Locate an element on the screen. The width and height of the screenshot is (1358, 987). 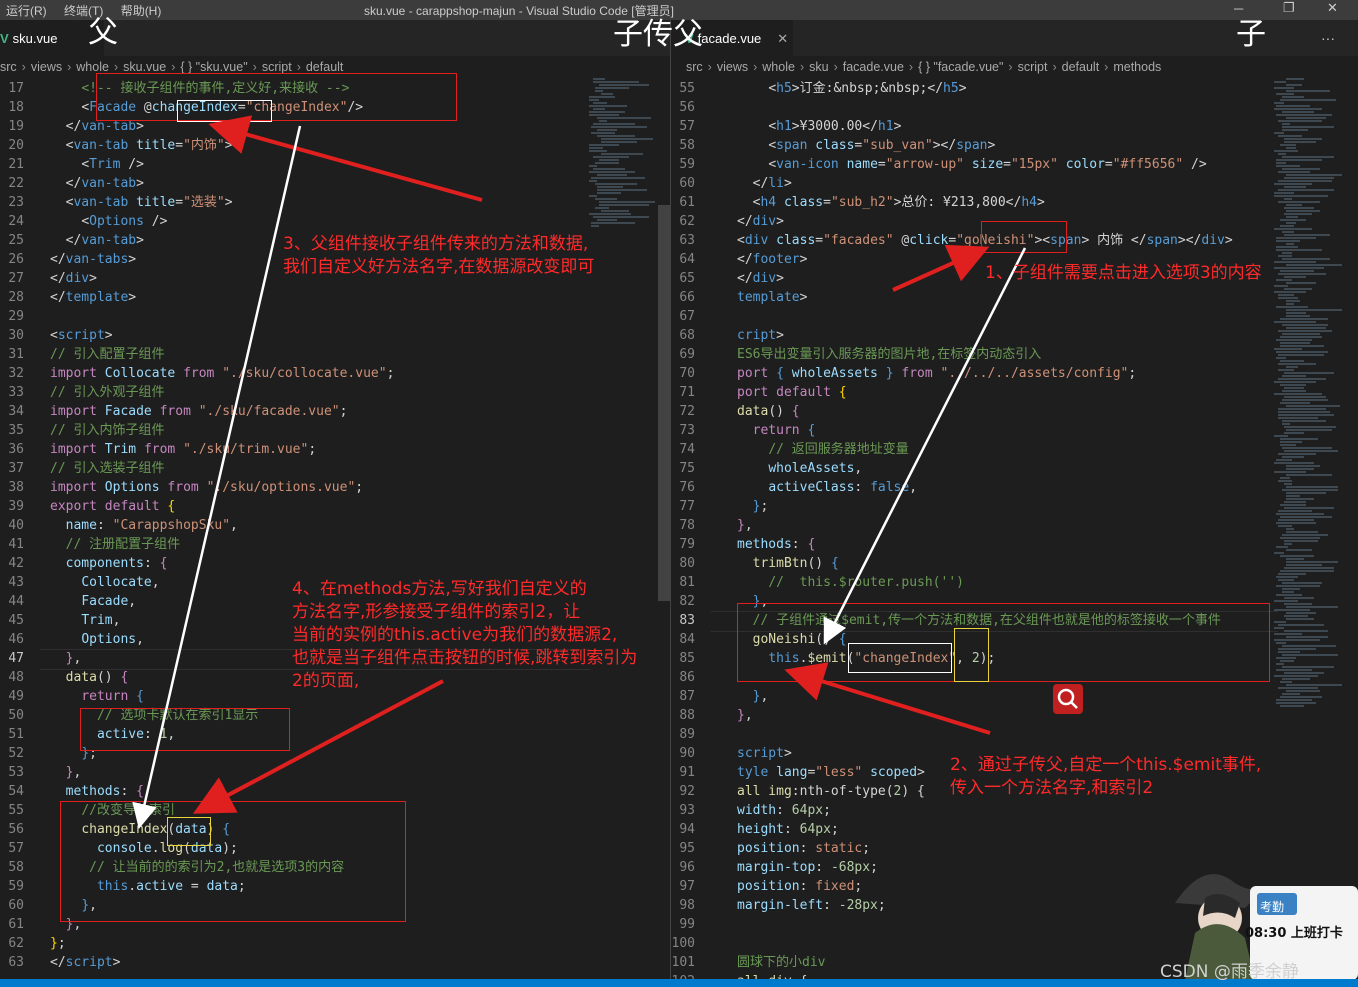
sticker-title: 考勤 is located at coordinates (1272, 907).